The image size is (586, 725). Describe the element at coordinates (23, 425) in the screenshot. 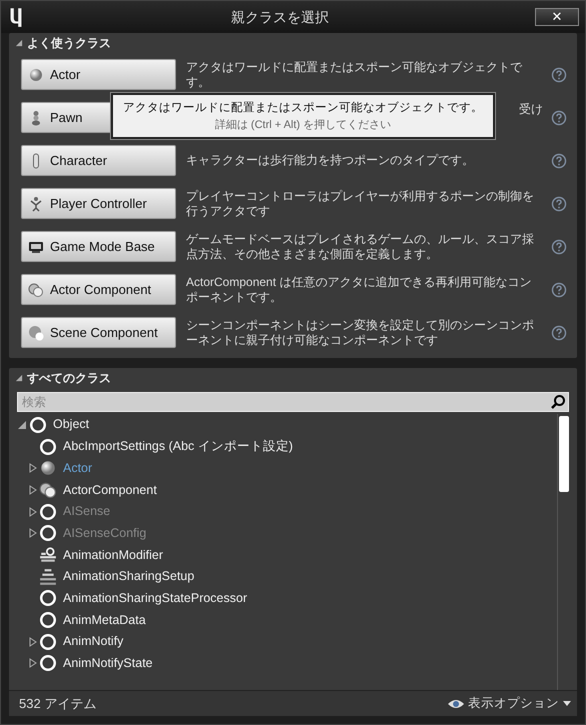

I see `expanded-arrow-icon` at that location.